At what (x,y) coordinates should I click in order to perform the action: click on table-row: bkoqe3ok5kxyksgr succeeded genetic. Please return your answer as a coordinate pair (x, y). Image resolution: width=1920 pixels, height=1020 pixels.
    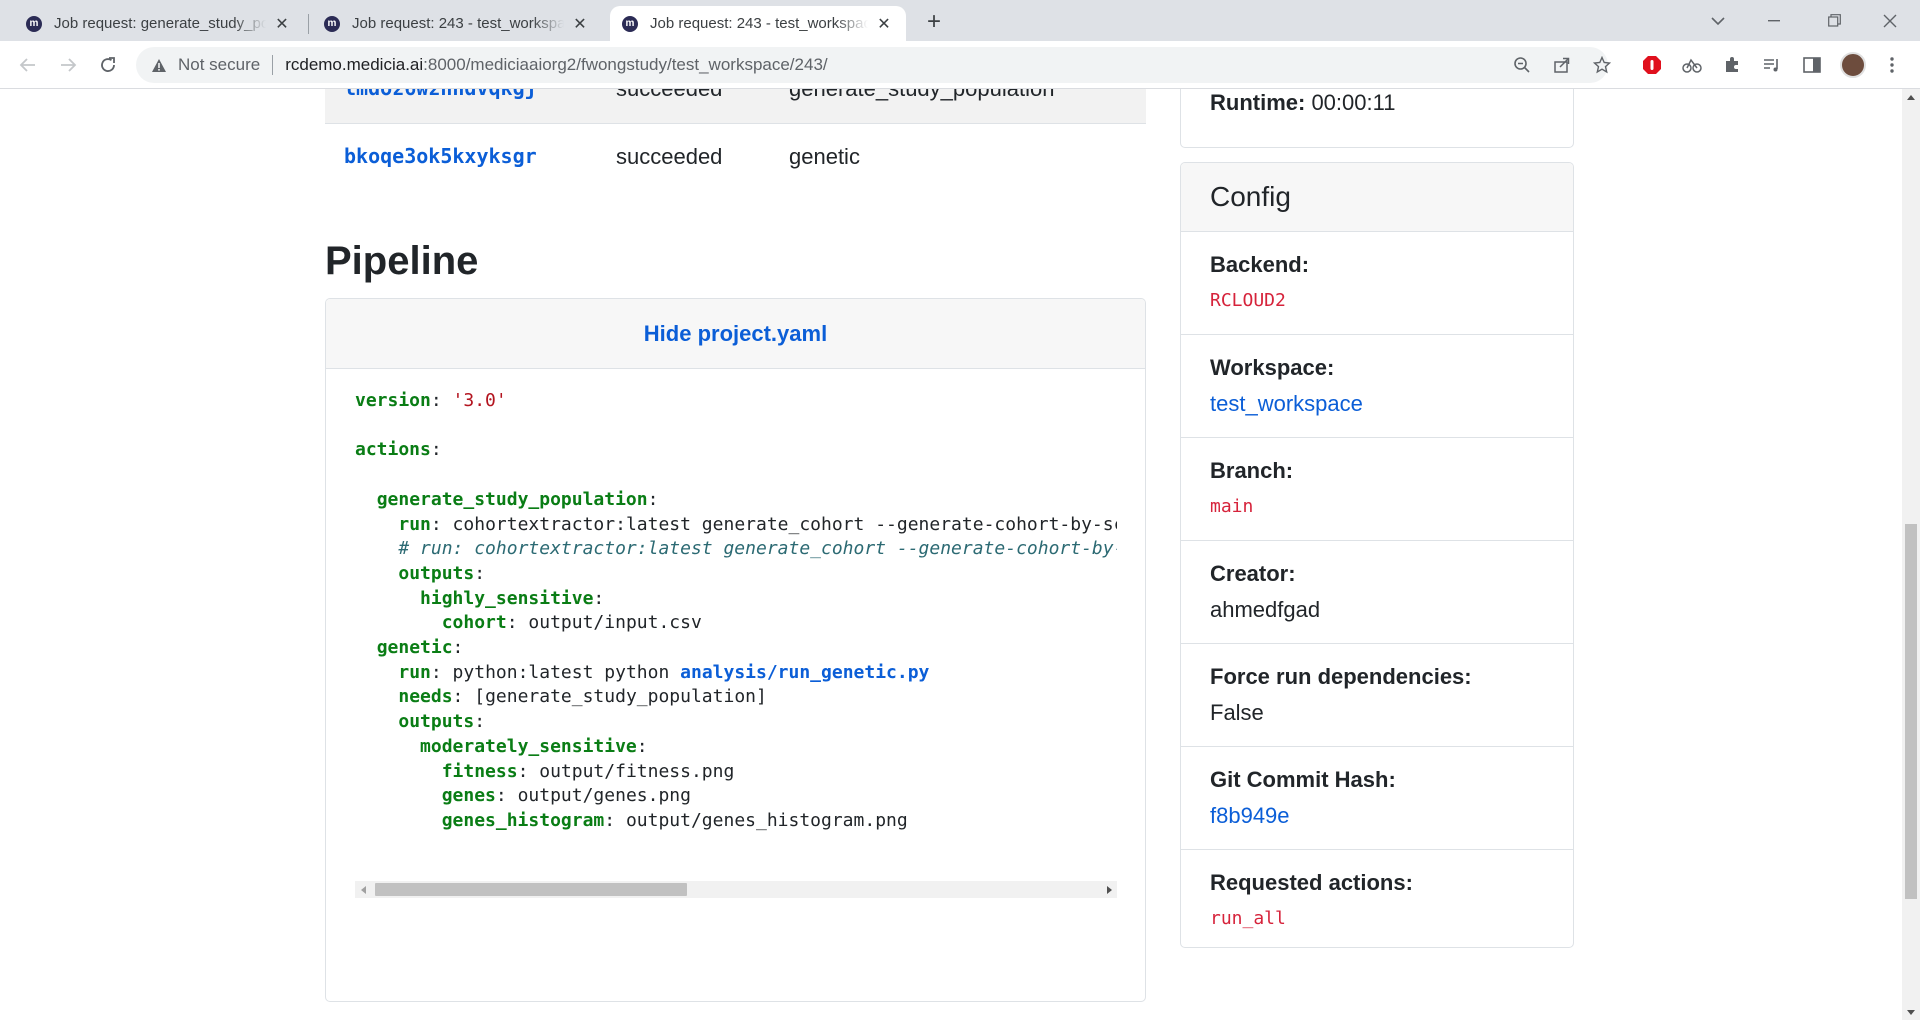
    Looking at the image, I should click on (735, 159).